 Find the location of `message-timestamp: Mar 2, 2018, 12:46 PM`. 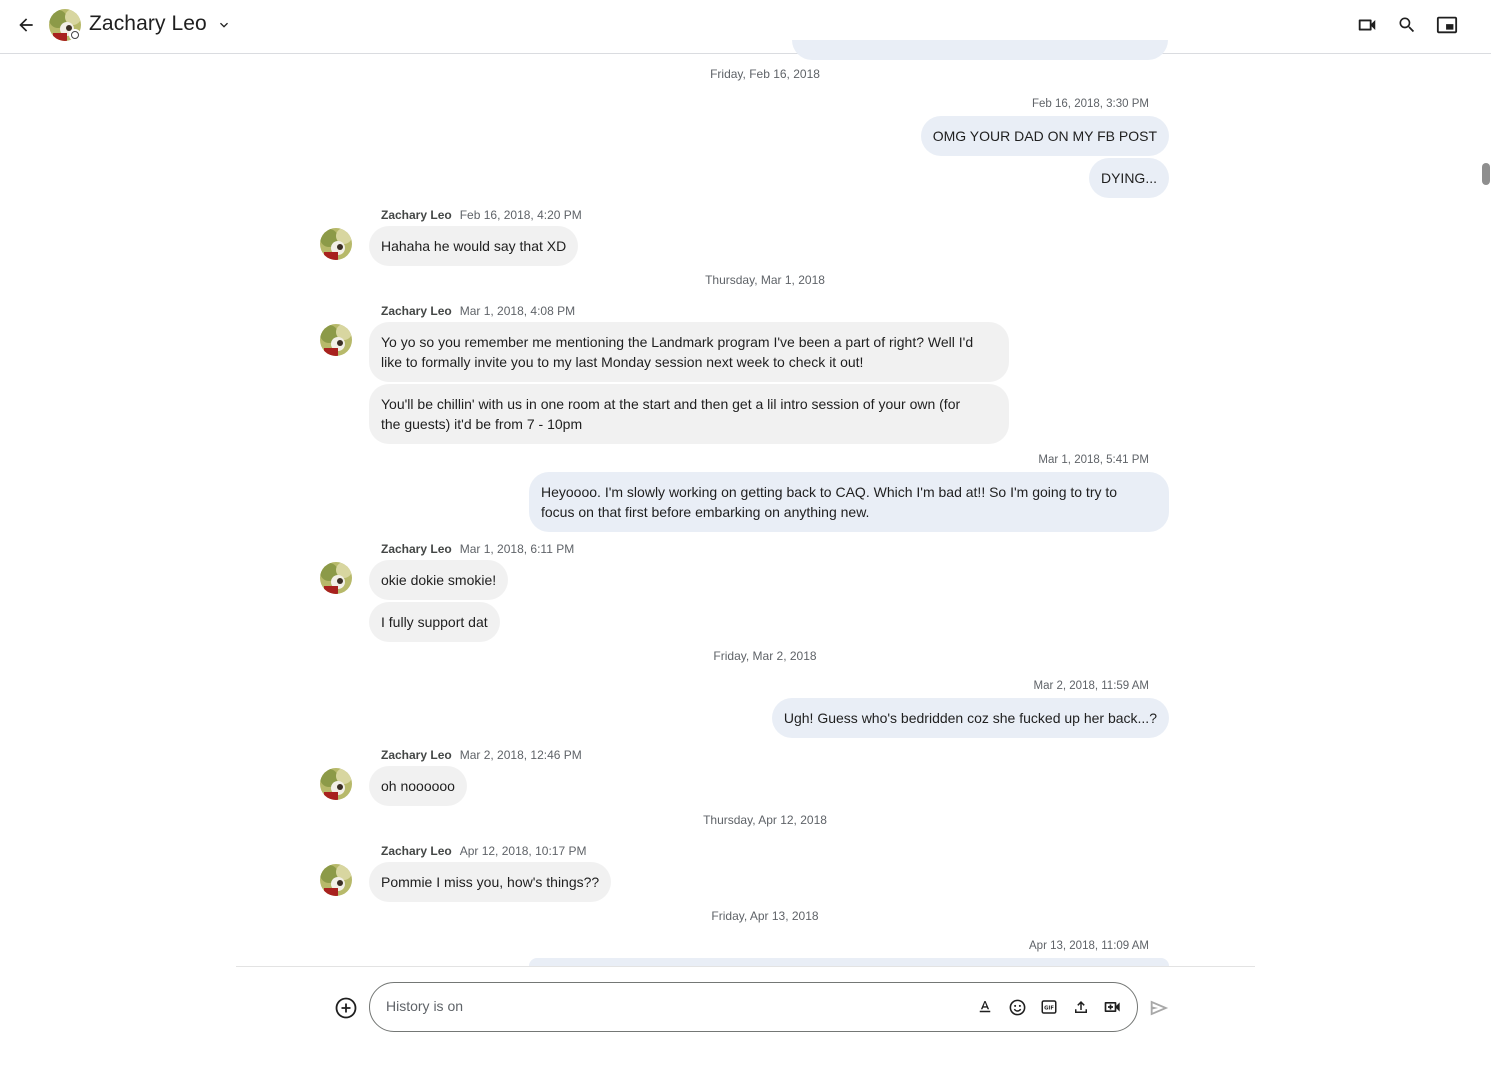

message-timestamp: Mar 2, 2018, 12:46 PM is located at coordinates (520, 755).